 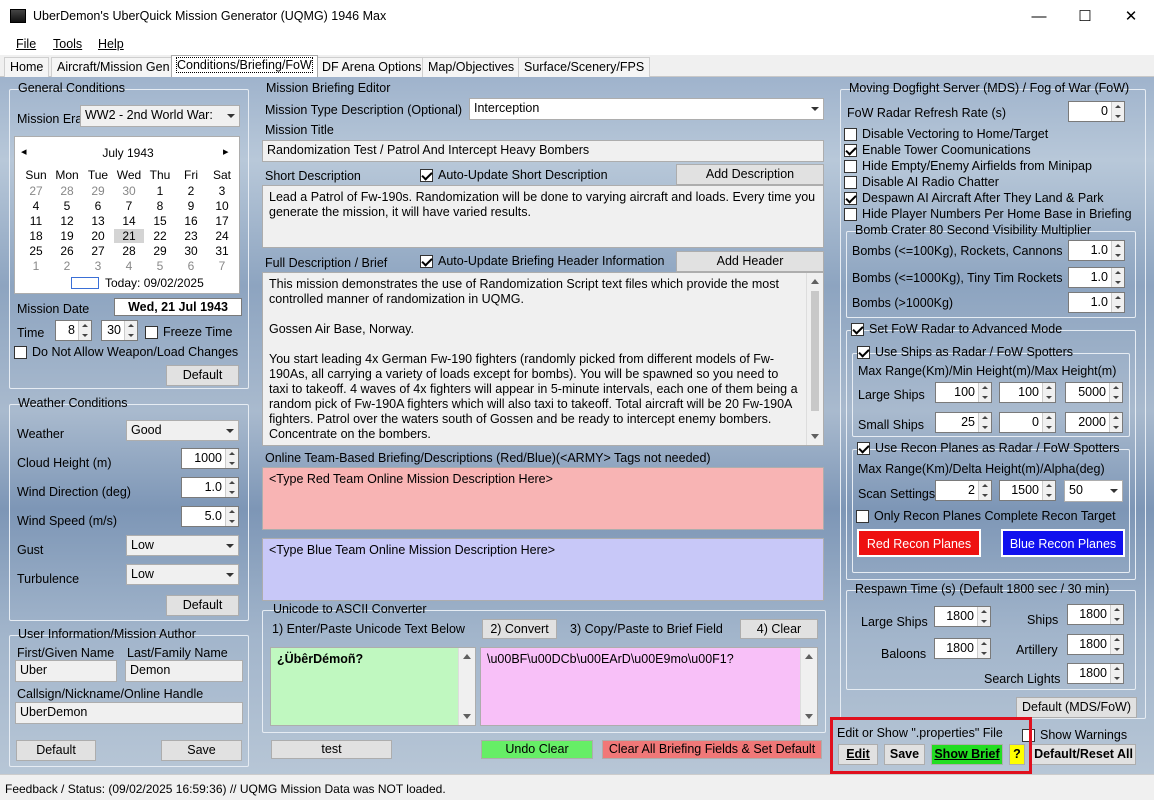 I want to click on scan-alpha-select: 50, so click(x=1093, y=491).